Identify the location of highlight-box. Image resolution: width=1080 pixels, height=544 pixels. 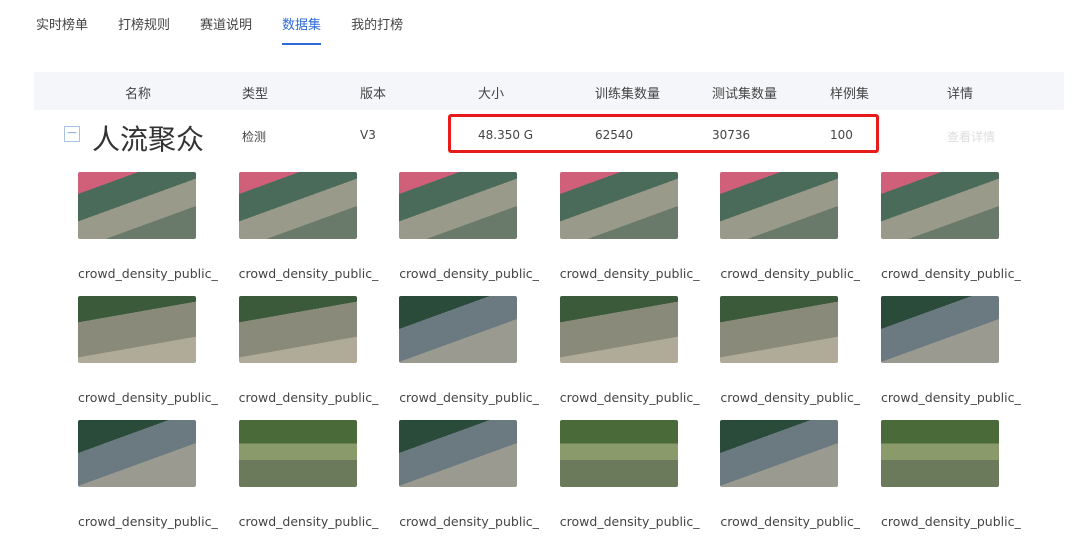
(663, 133).